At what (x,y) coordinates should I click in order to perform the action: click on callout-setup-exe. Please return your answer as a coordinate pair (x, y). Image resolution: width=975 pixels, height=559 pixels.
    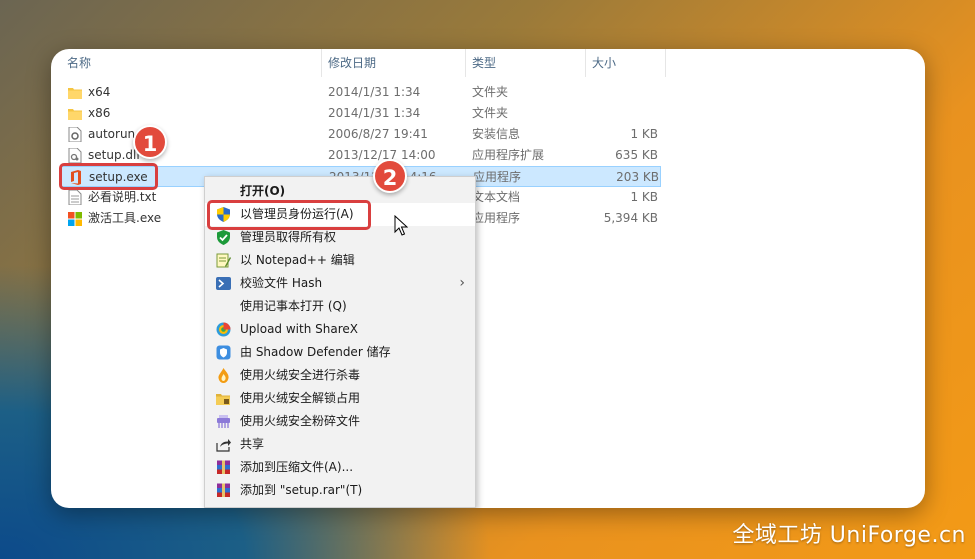
    Looking at the image, I should click on (108, 176).